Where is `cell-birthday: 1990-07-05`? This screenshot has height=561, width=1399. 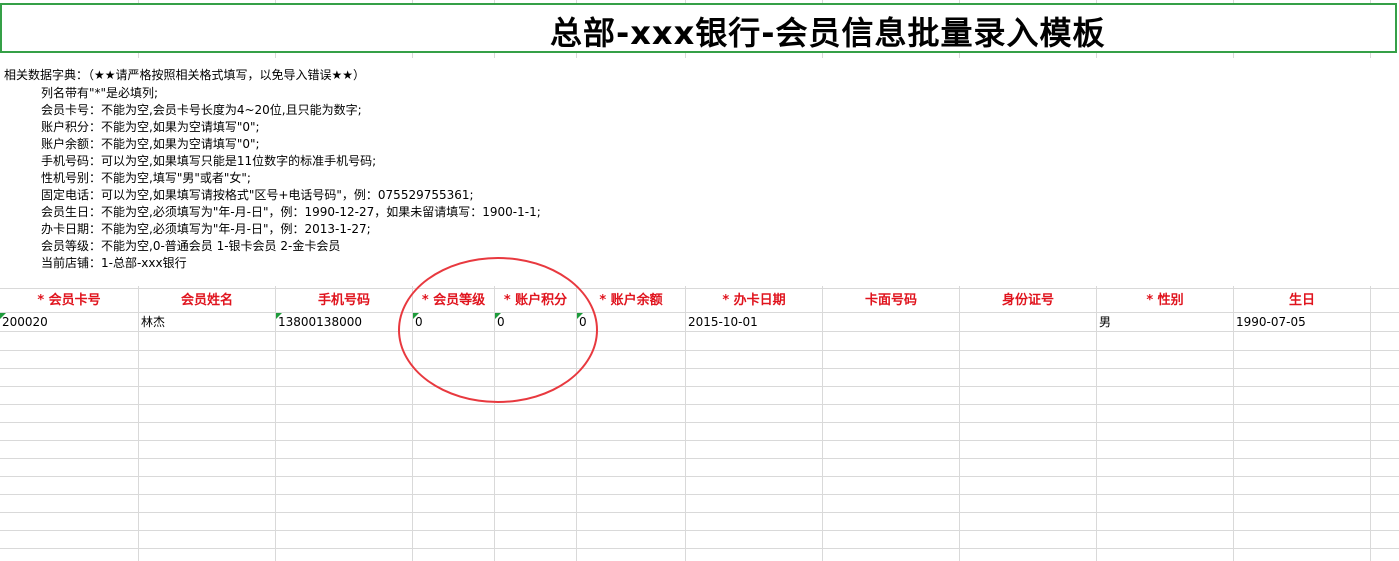 cell-birthday: 1990-07-05 is located at coordinates (1302, 322).